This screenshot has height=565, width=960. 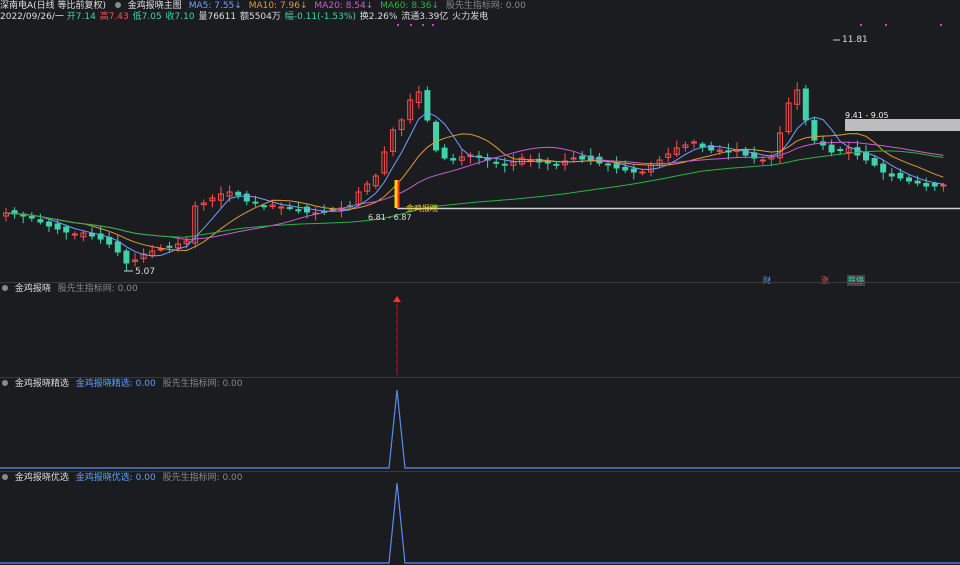 What do you see at coordinates (145, 272) in the screenshot?
I see `low-annotation: 5.07` at bounding box center [145, 272].